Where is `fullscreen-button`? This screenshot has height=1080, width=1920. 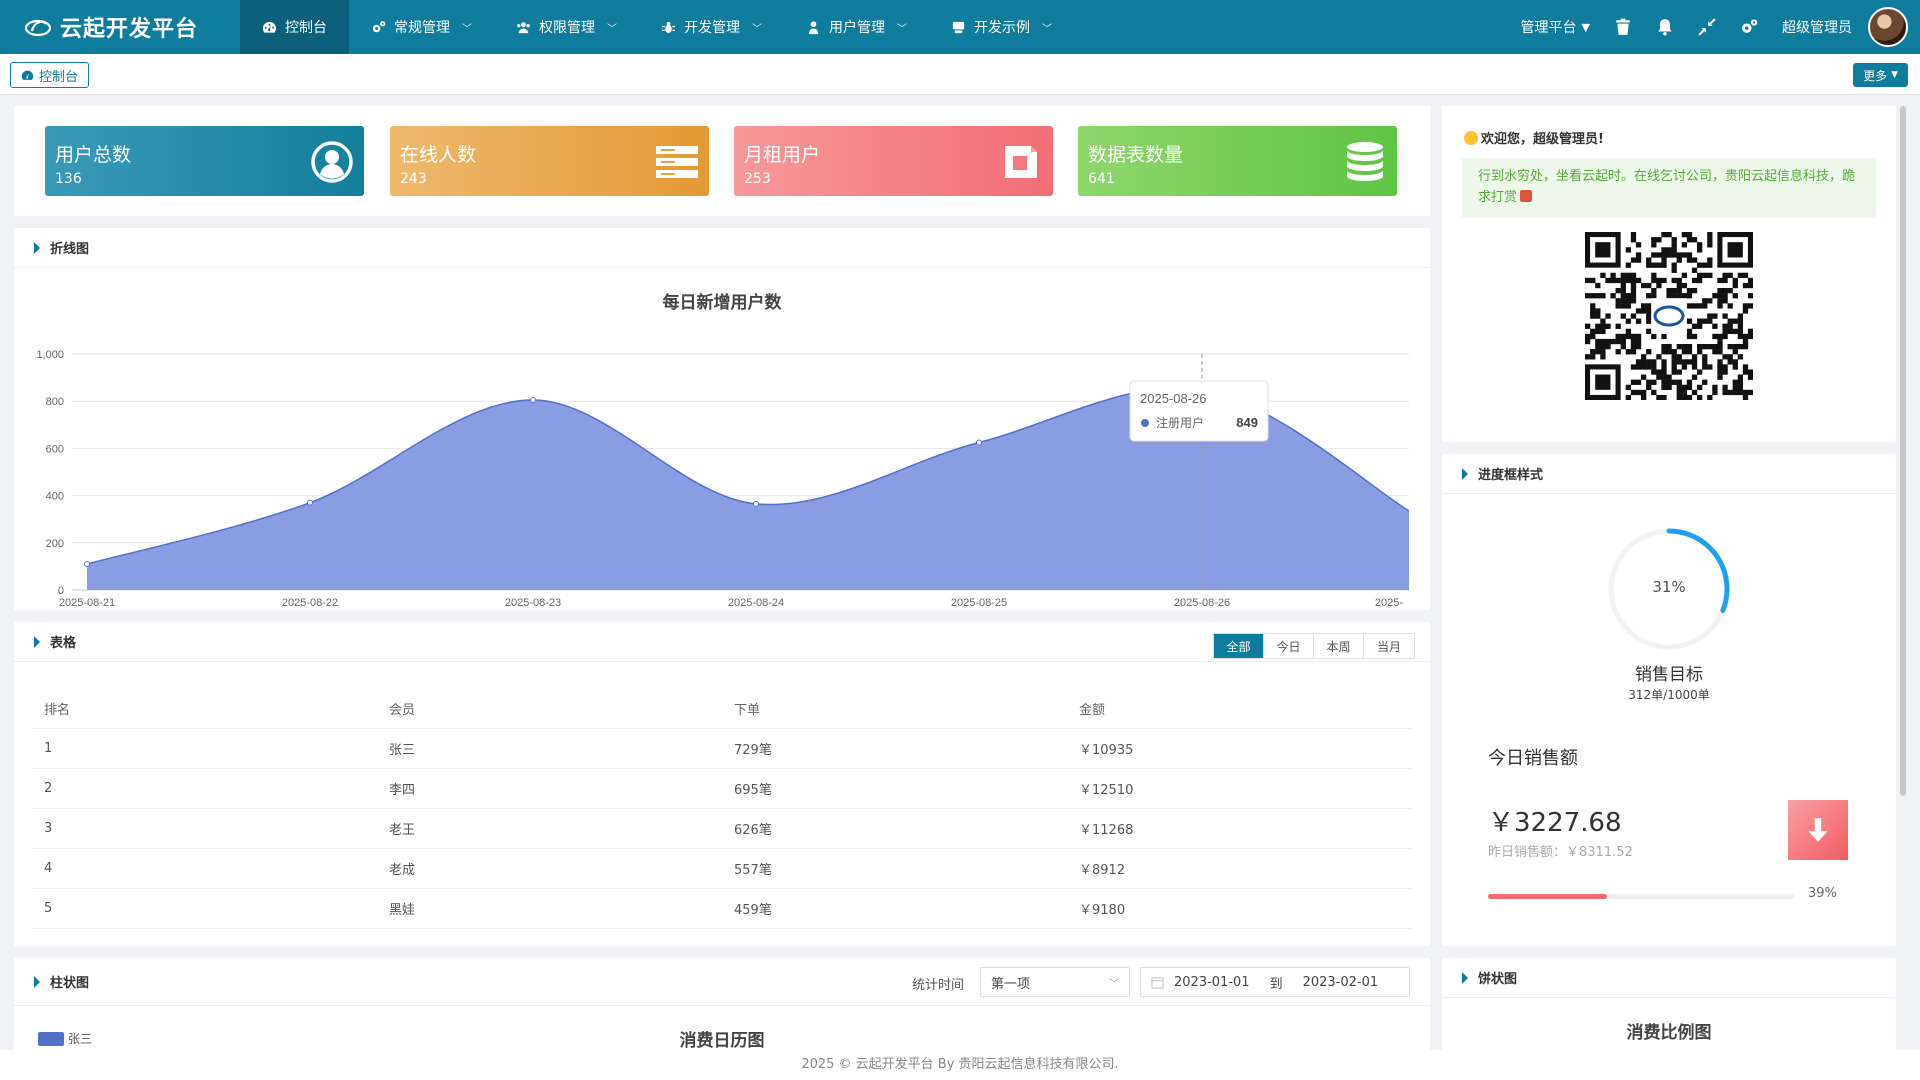 fullscreen-button is located at coordinates (1707, 27).